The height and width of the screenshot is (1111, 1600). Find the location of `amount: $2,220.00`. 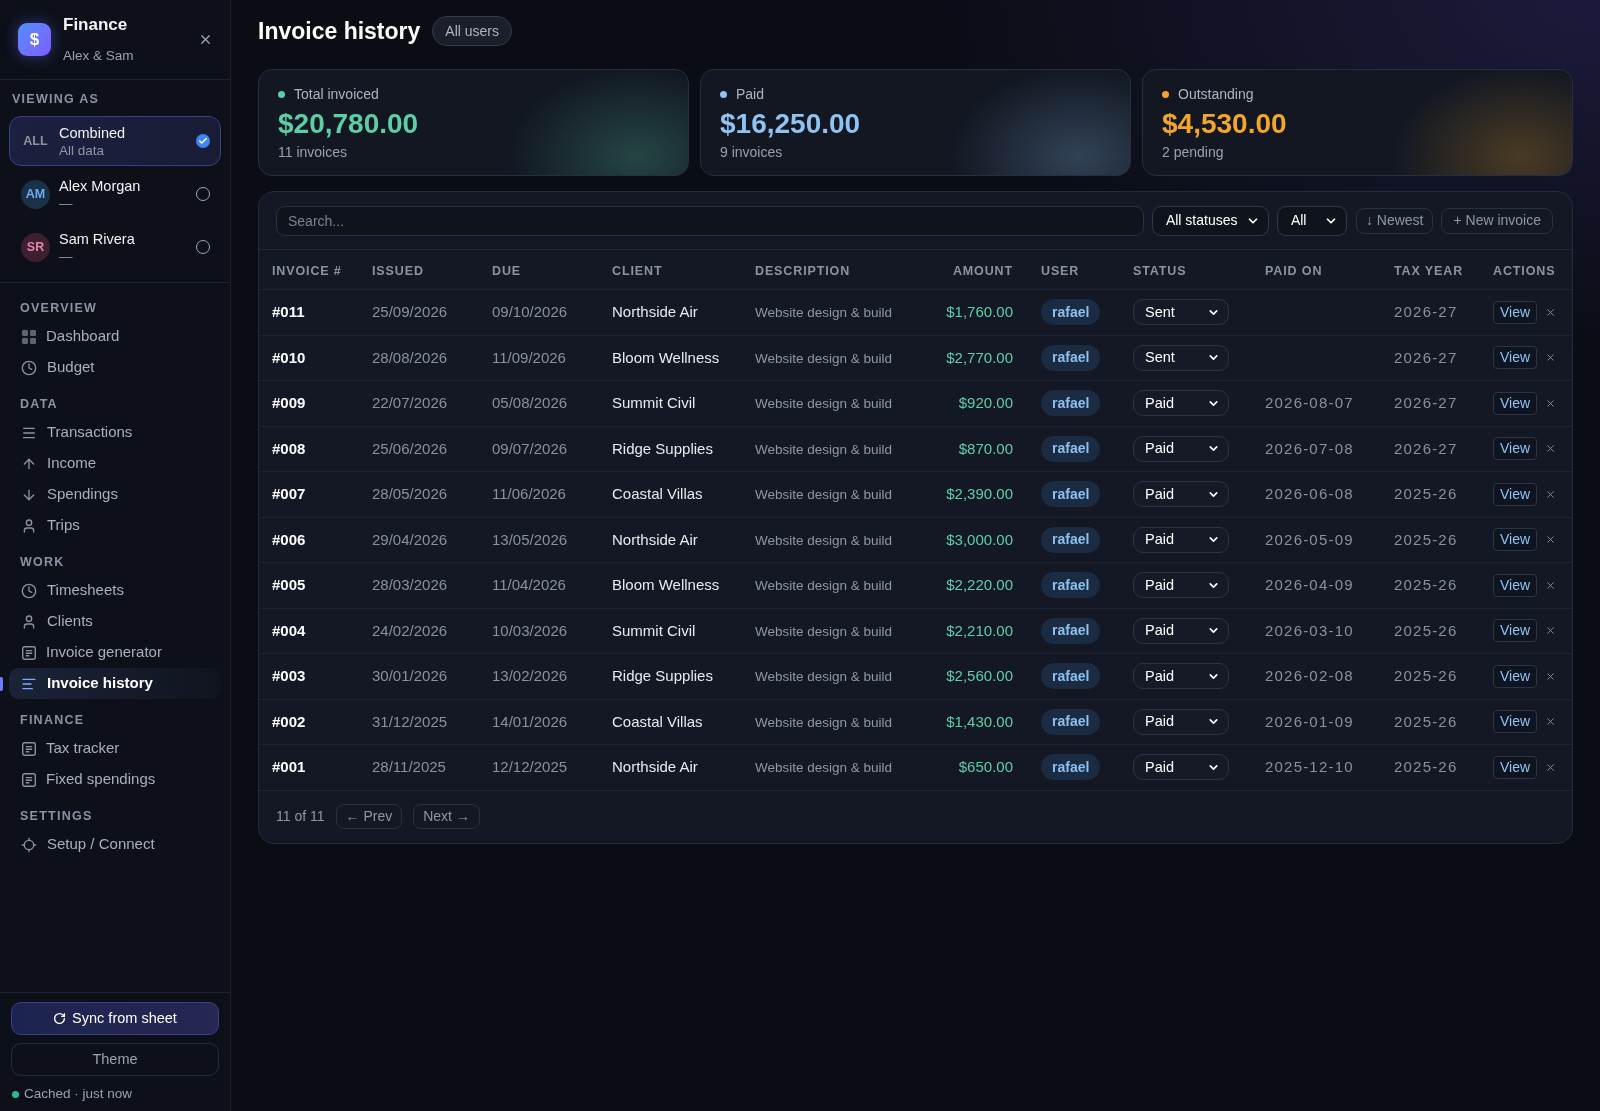

amount: $2,220.00 is located at coordinates (979, 585).